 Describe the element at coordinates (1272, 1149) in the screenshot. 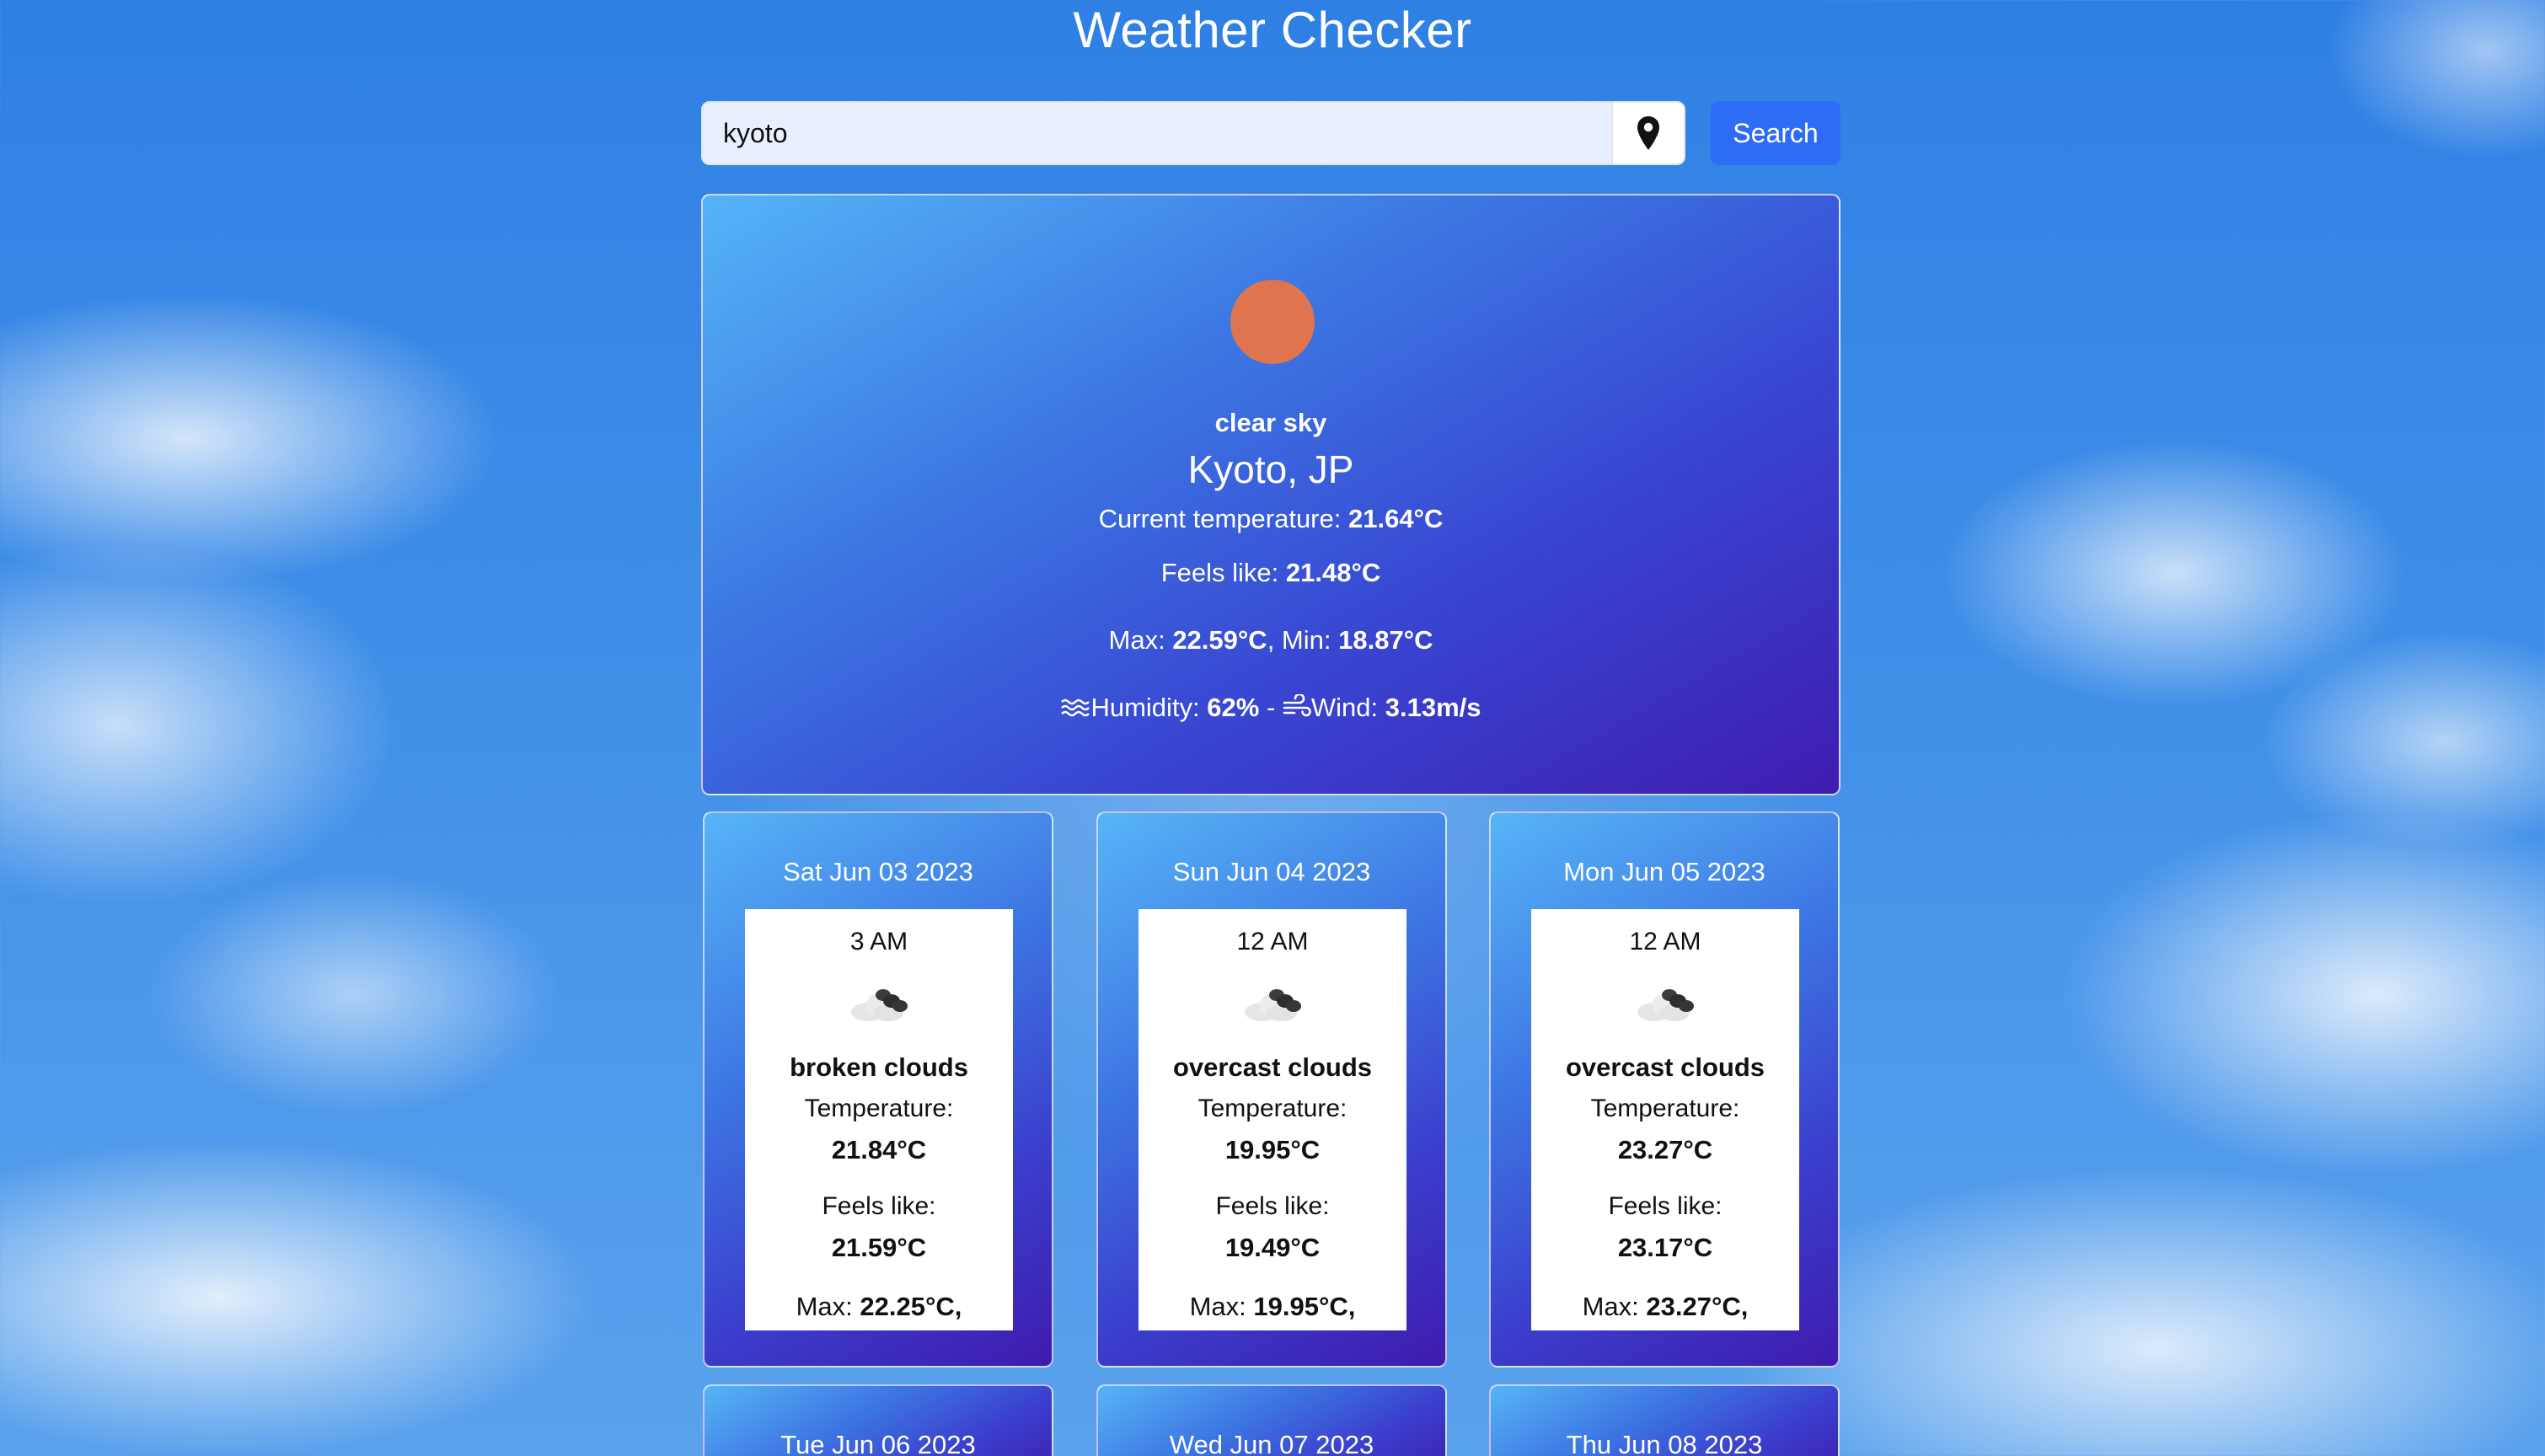

I see `forecast-temp-value: 19.95°C` at that location.